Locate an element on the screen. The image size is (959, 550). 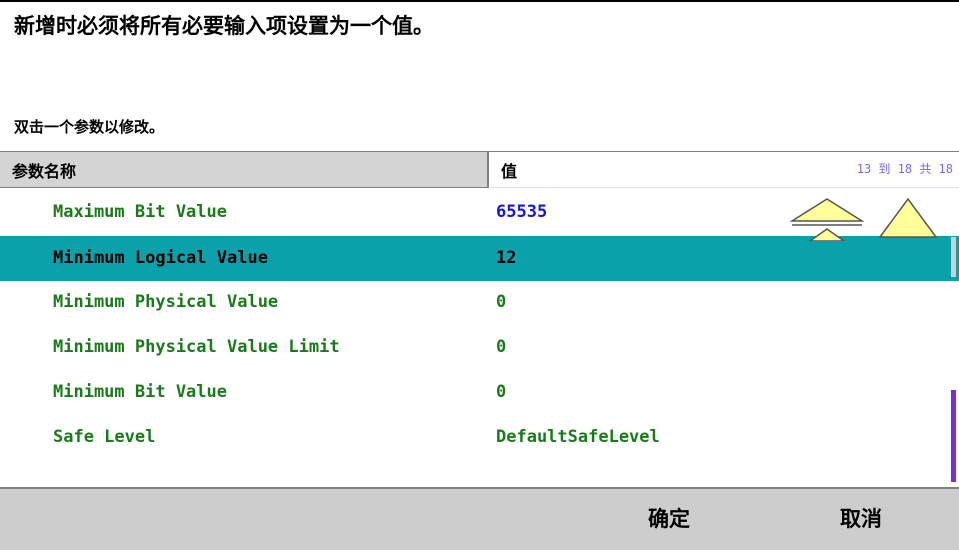
instruction-text: 双击一个参数以修改。 is located at coordinates (89, 127).